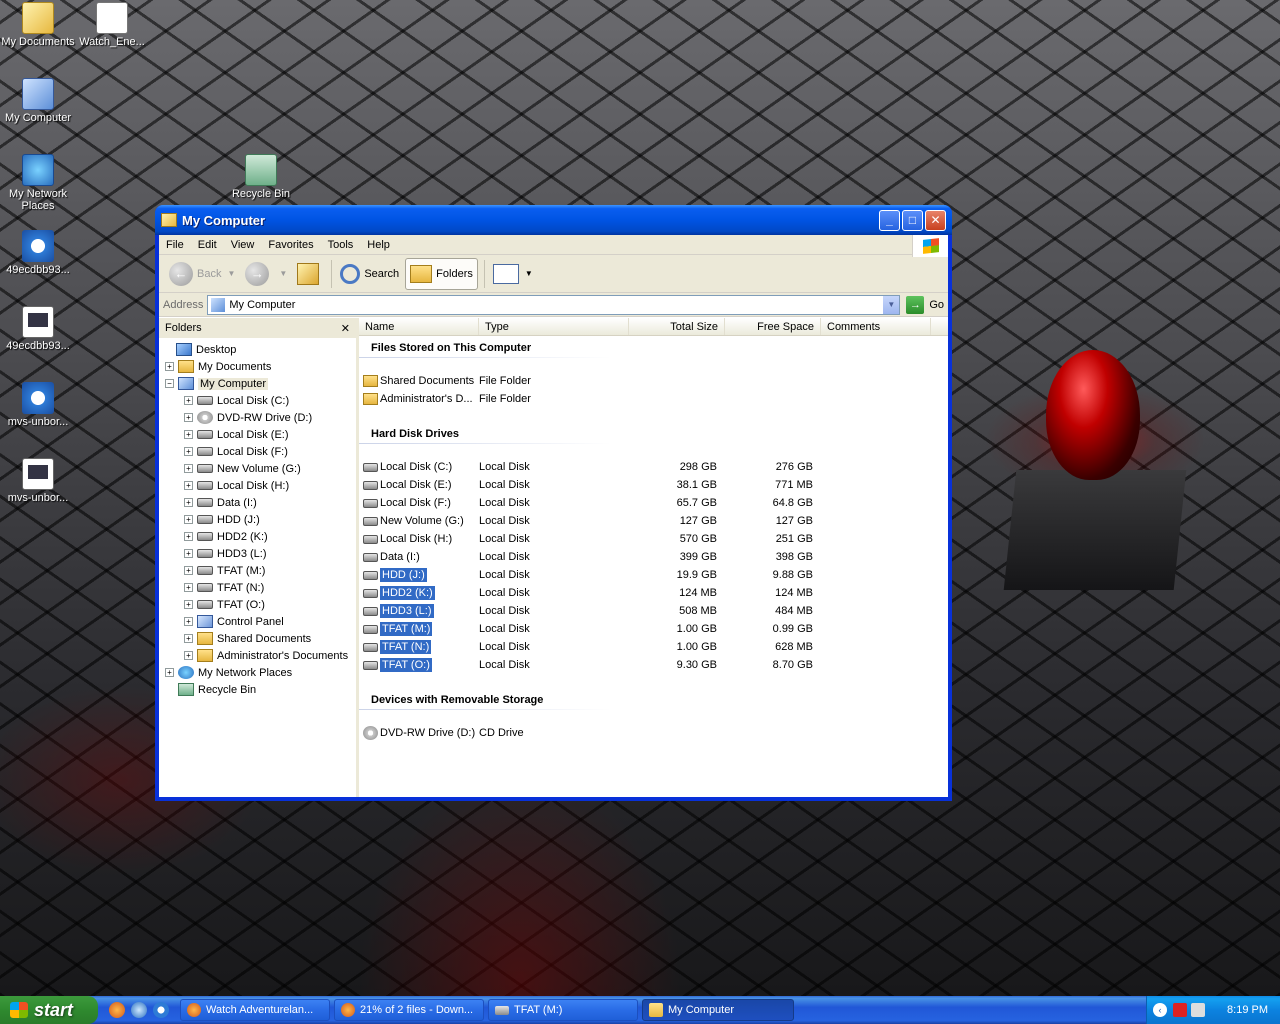 This screenshot has height=1024, width=1280. What do you see at coordinates (925, 304) in the screenshot?
I see `go-button: → Go` at bounding box center [925, 304].